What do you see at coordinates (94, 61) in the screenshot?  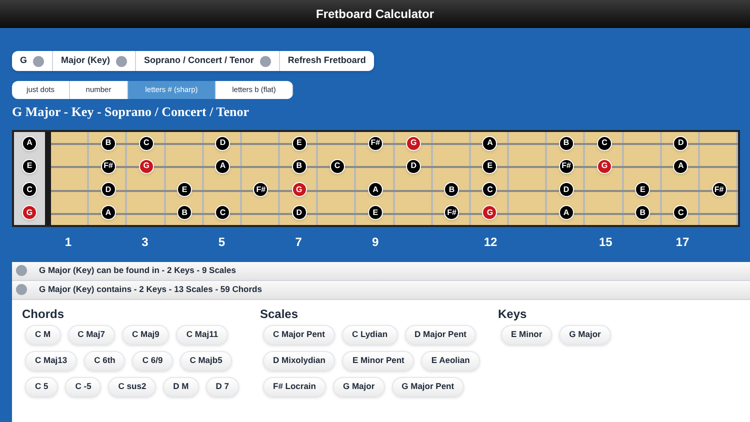 I see `selector-button: Major (Key)` at bounding box center [94, 61].